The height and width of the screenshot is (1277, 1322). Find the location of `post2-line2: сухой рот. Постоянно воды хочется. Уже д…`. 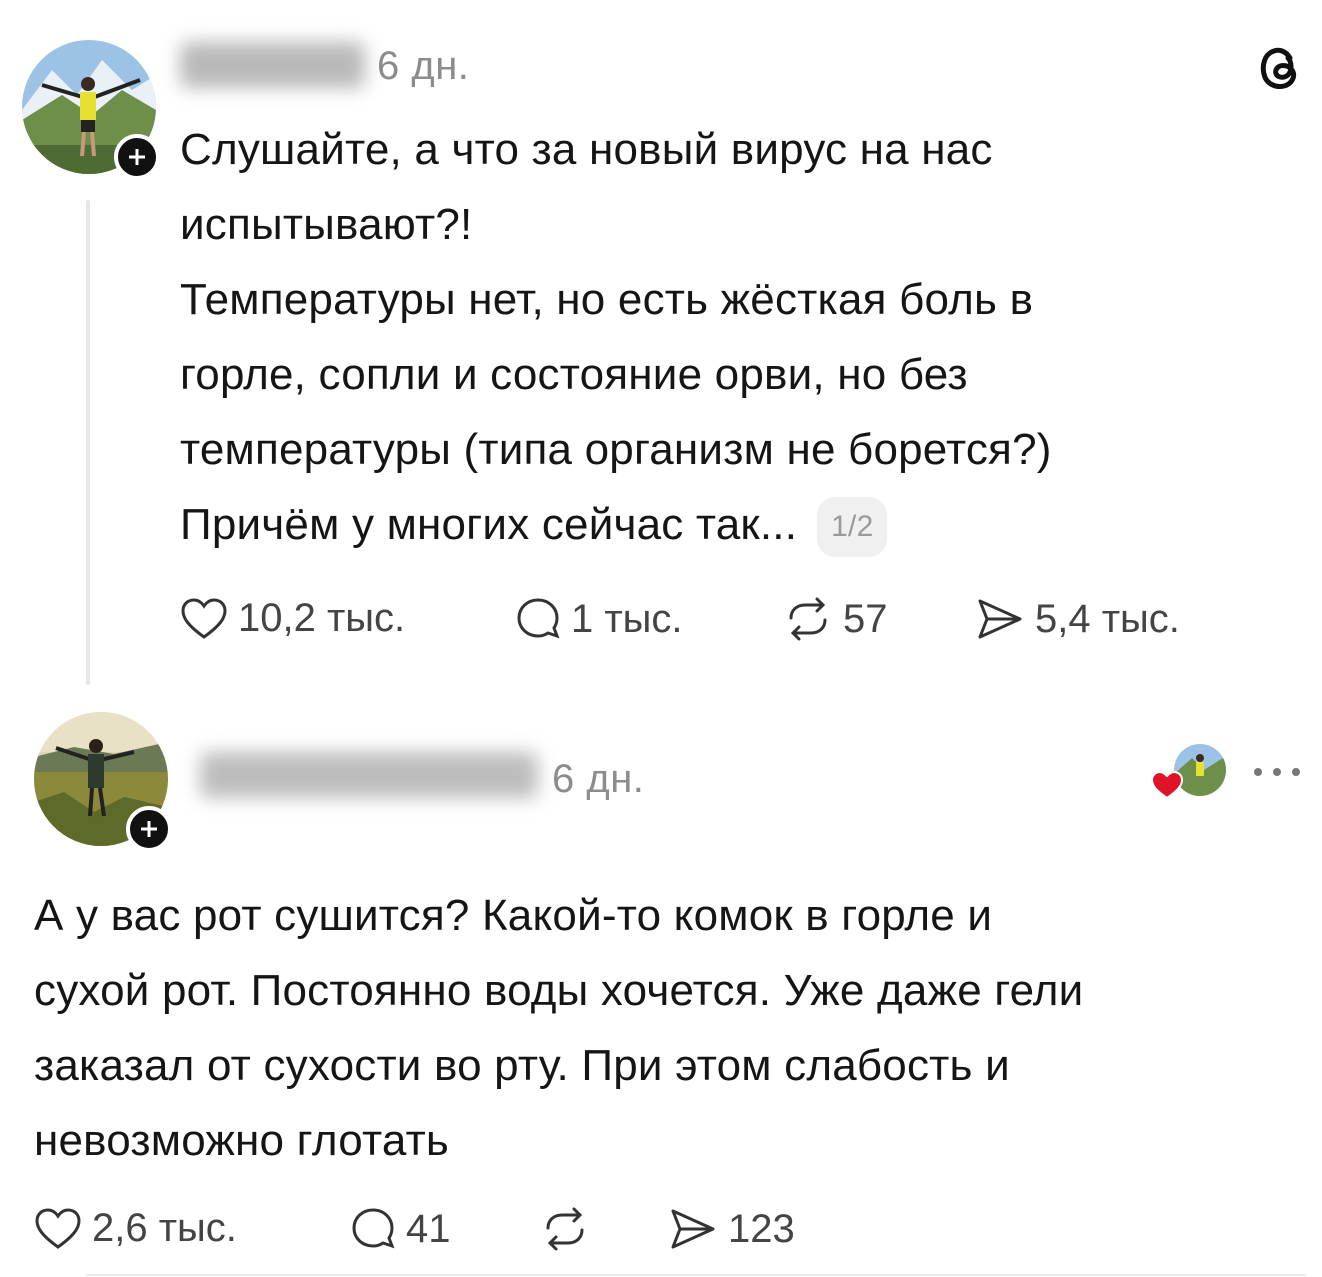

post2-line2: сухой рот. Постоянно воды хочется. Уже д… is located at coordinates (559, 990).